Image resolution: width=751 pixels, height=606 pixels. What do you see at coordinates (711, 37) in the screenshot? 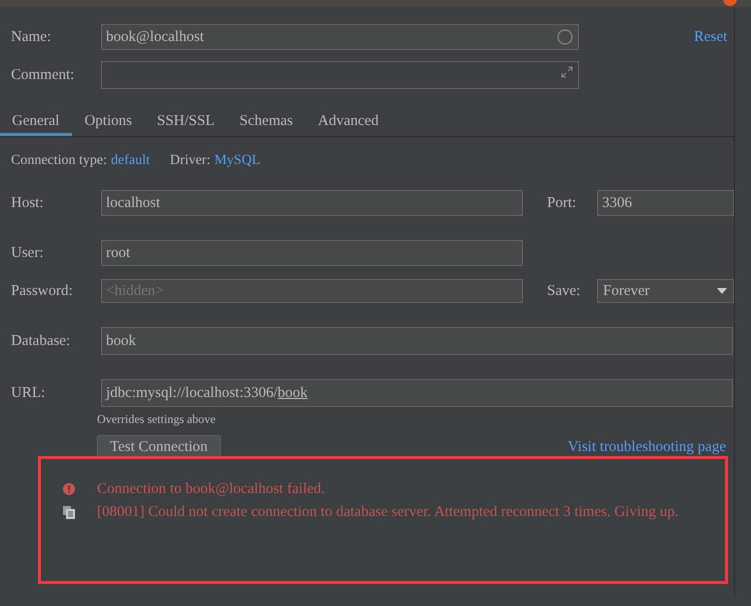
I see `reset-link: Reset` at bounding box center [711, 37].